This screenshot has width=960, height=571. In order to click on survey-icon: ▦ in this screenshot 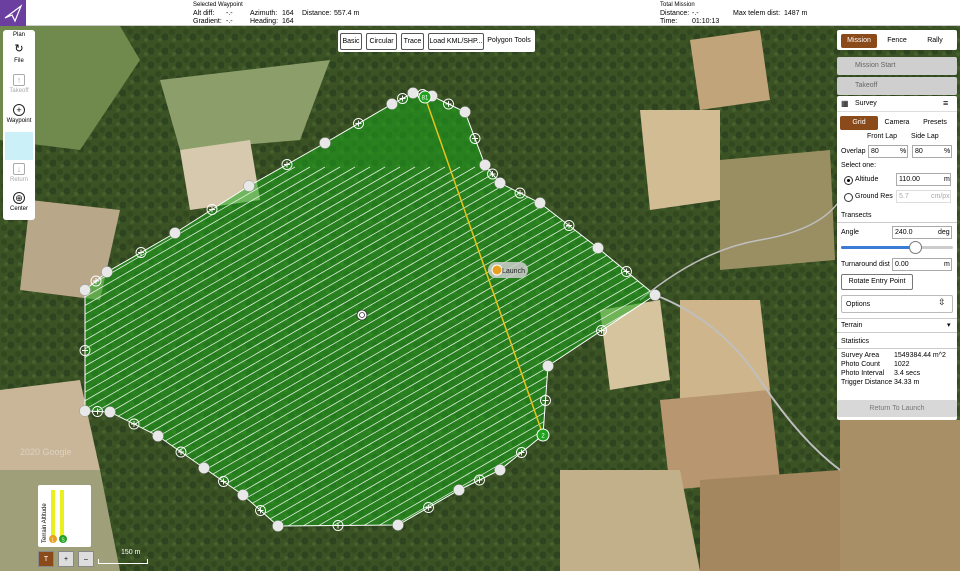, I will do `click(845, 103)`.